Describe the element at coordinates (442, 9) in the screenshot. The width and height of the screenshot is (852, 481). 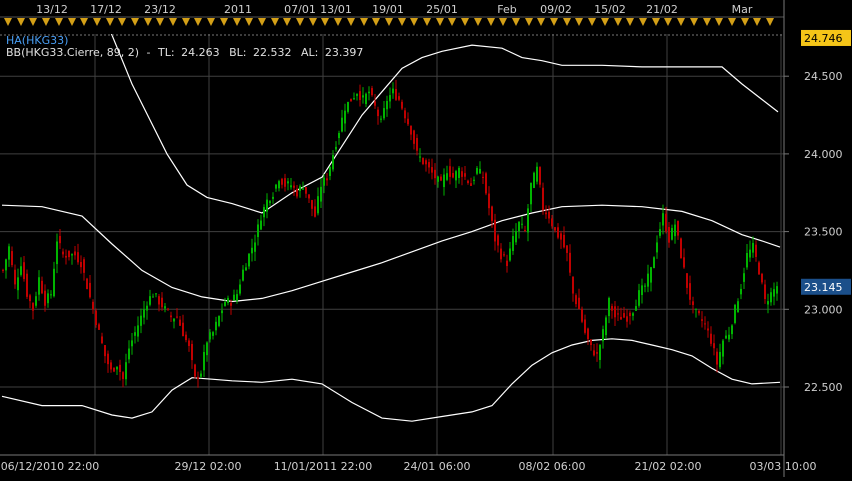
I see `top-axis-label: 25/01` at that location.